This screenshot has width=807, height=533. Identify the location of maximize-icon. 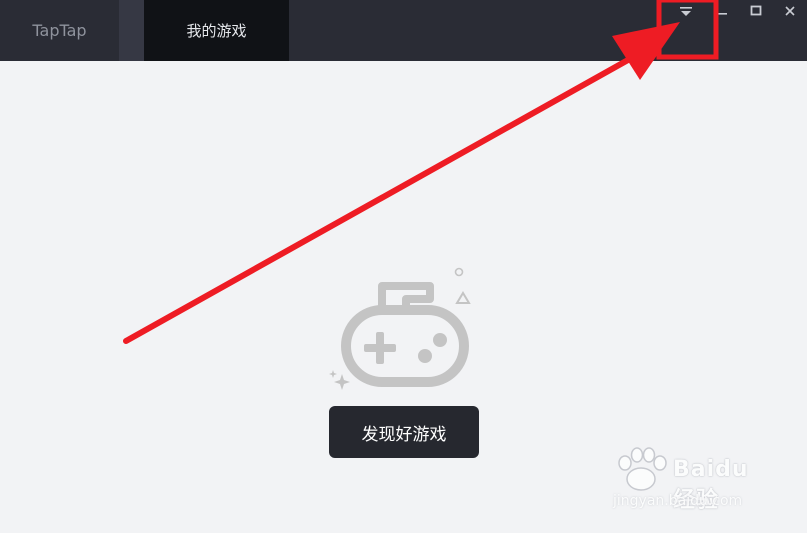
(756, 10).